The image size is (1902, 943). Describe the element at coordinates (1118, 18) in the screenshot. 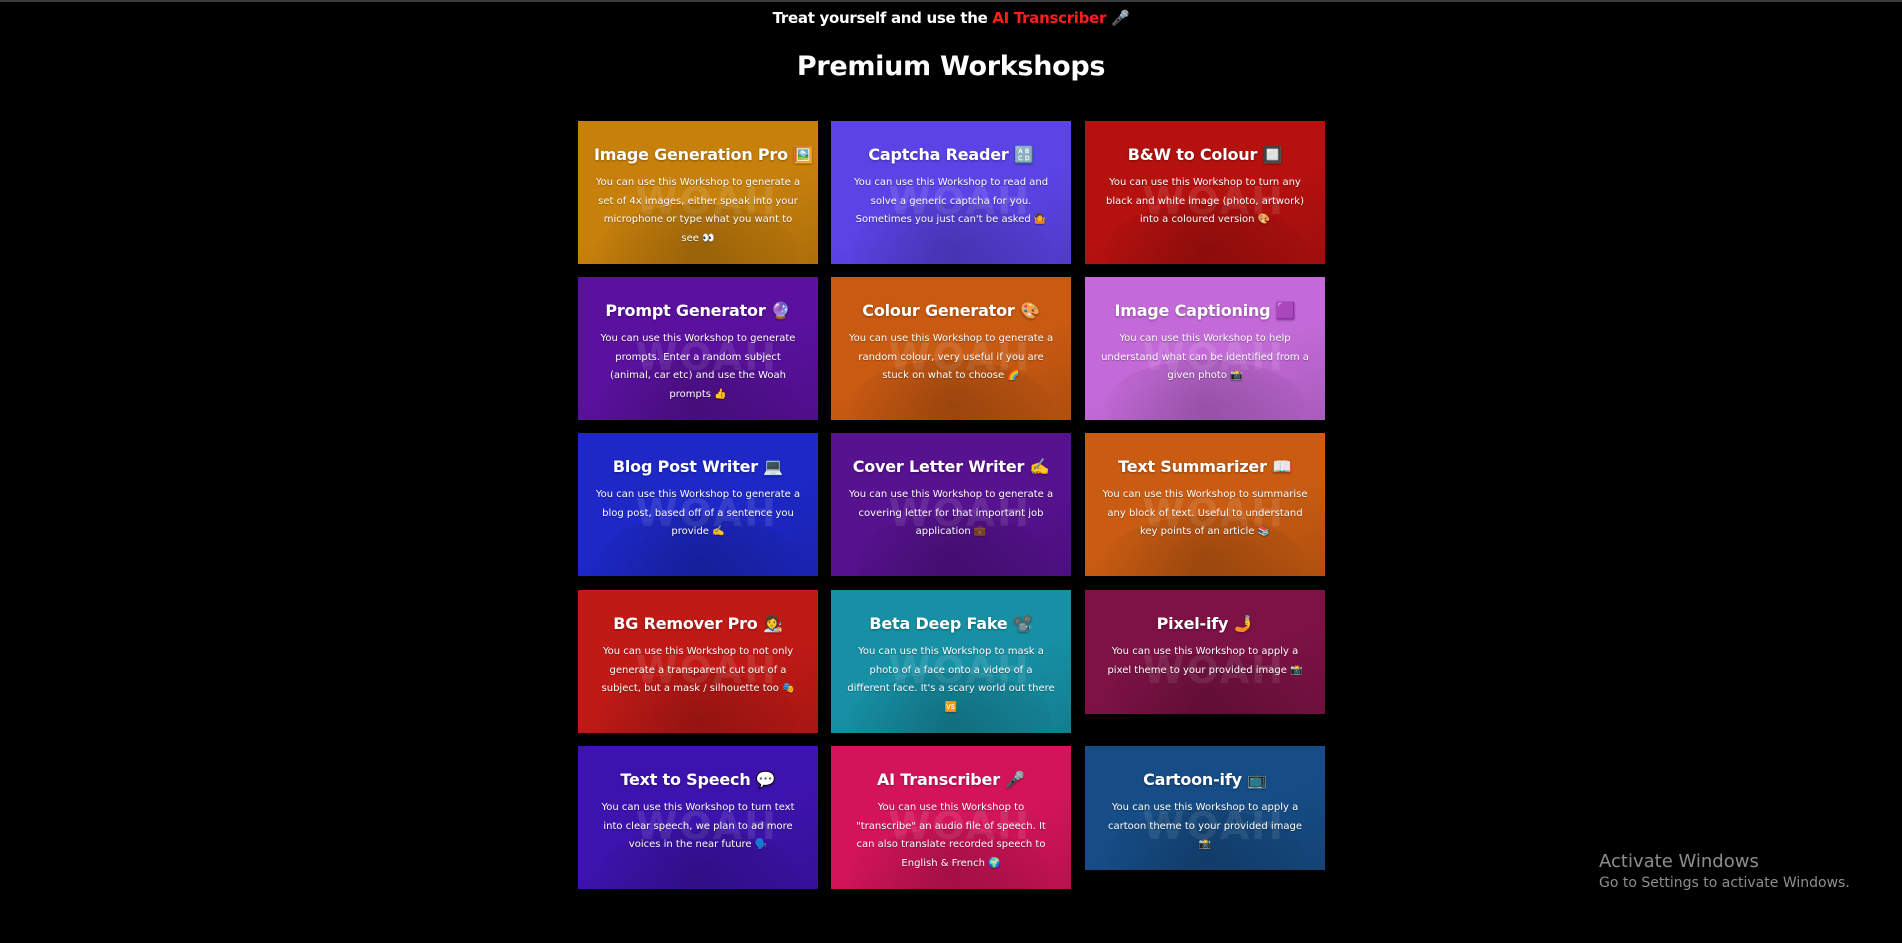

I see `microphone-icon: 🎤` at that location.